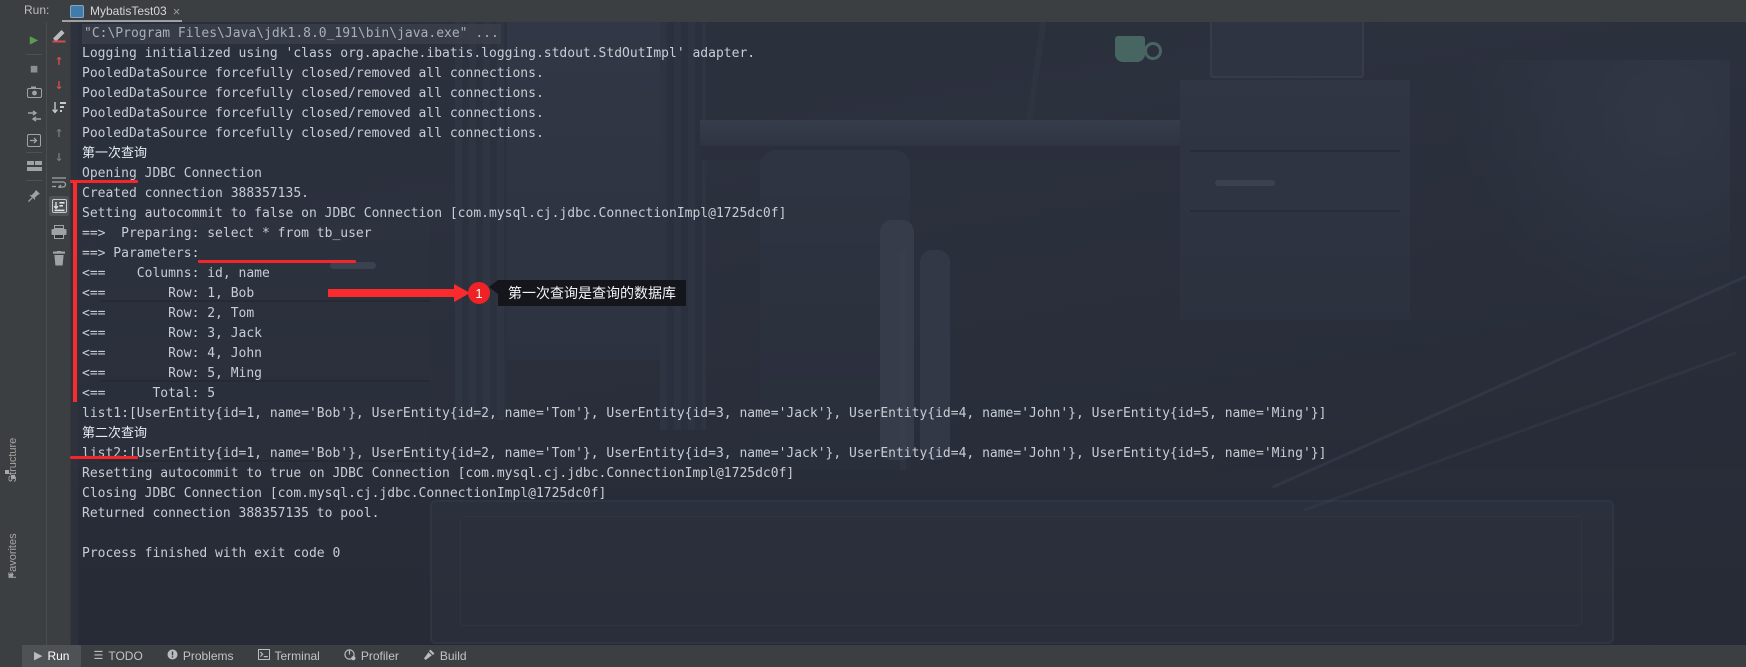 This screenshot has height=667, width=1746. I want to click on scroll-down-icon: ↓, so click(59, 156).